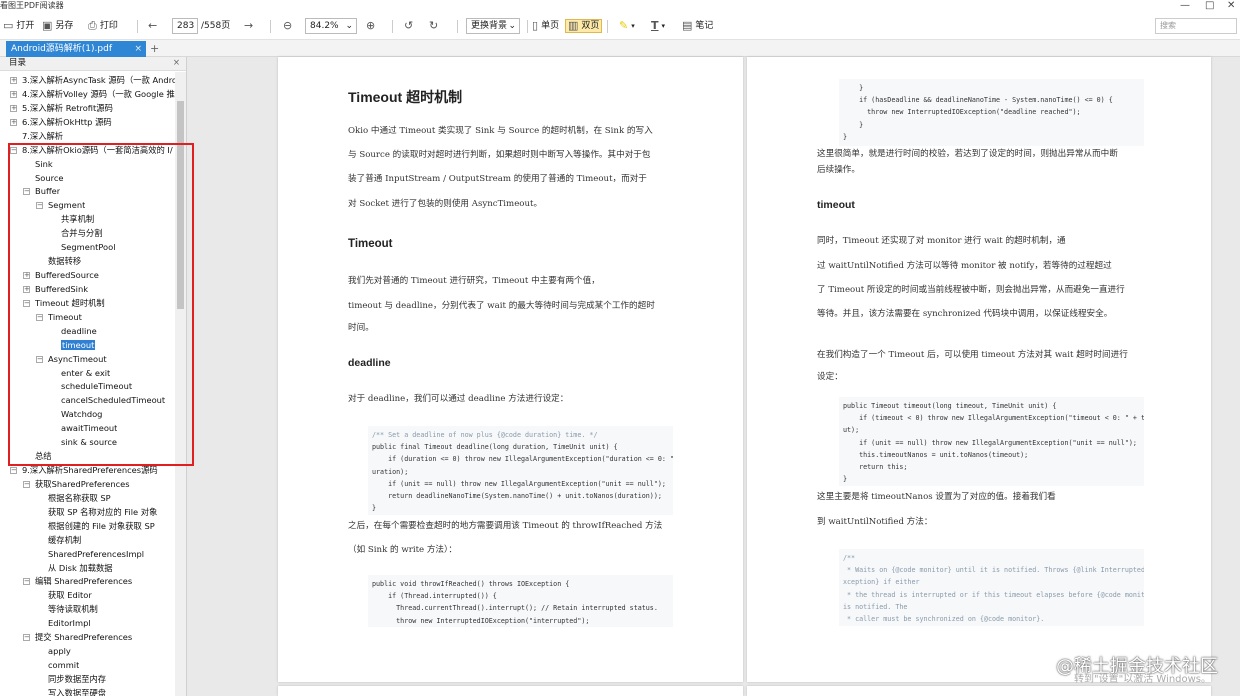  I want to click on outline-item-label: 同步数据至内存, so click(77, 678).